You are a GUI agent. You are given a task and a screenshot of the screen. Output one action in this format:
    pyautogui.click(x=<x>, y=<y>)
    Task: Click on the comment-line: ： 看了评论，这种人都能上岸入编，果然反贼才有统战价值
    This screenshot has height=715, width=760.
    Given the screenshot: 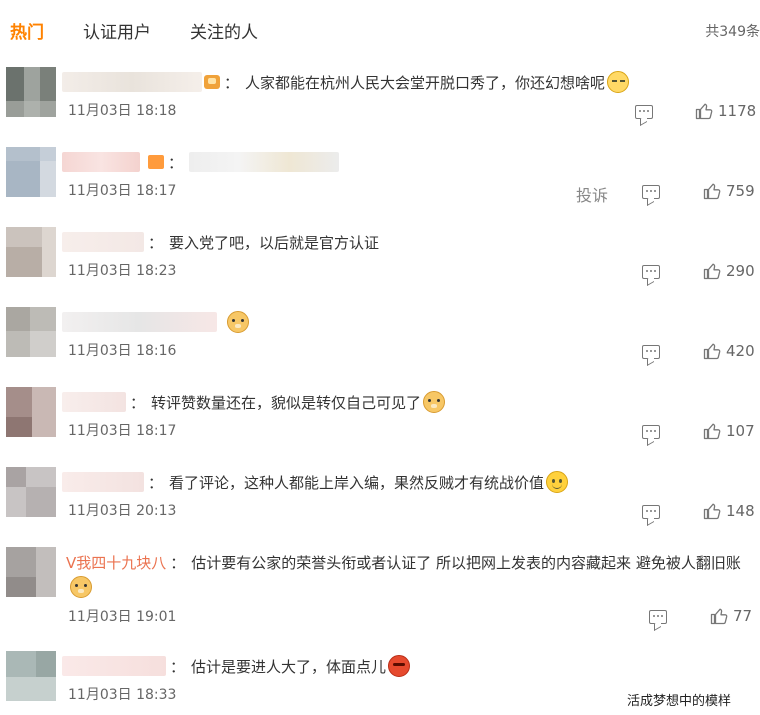 What is the action you would take?
    pyautogui.click(x=315, y=482)
    